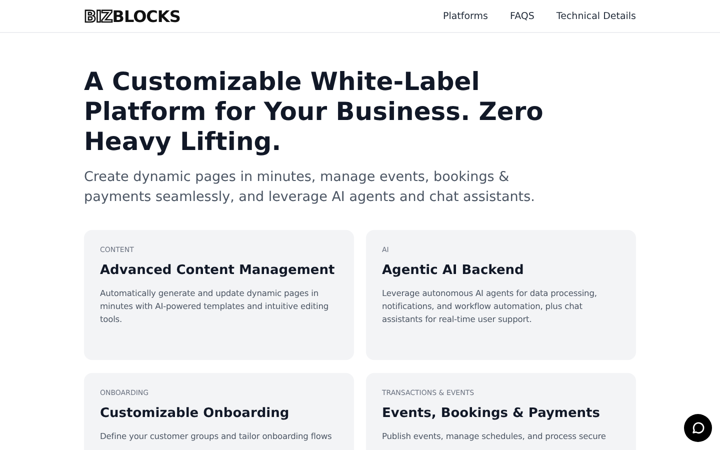 The image size is (720, 450). I want to click on card-title: Agentic AI Backend, so click(453, 270).